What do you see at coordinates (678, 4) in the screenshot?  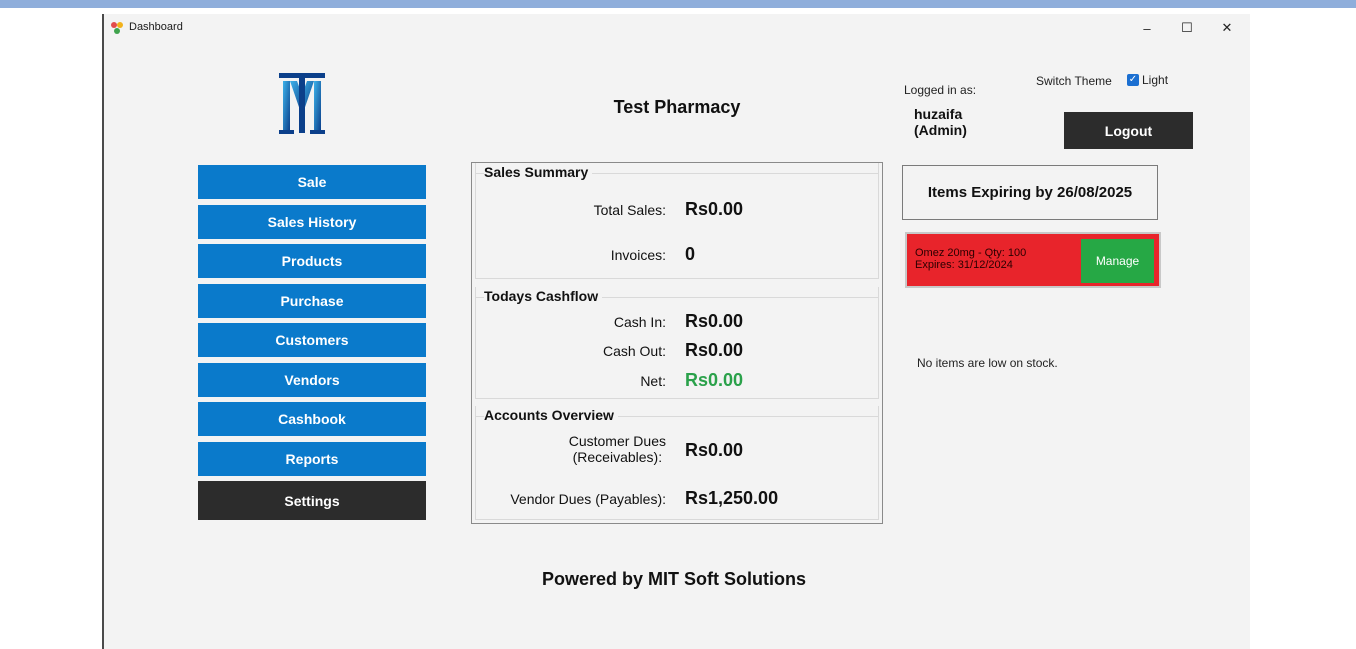 I see `screen-top-strip` at bounding box center [678, 4].